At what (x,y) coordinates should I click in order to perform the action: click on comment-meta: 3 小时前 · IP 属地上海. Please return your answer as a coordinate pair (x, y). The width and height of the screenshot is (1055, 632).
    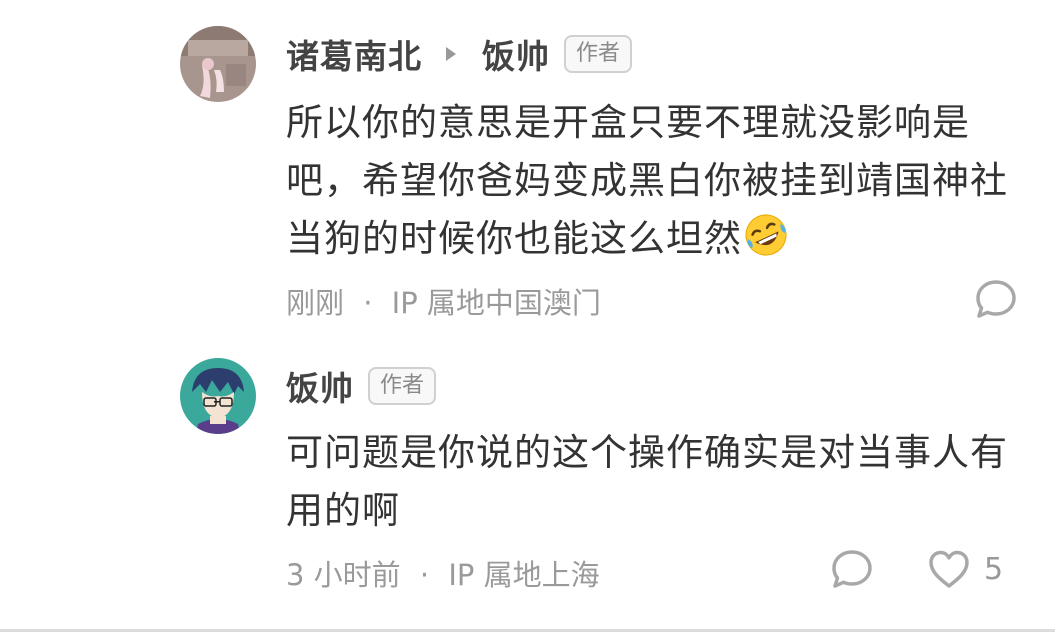
    Looking at the image, I should click on (443, 573).